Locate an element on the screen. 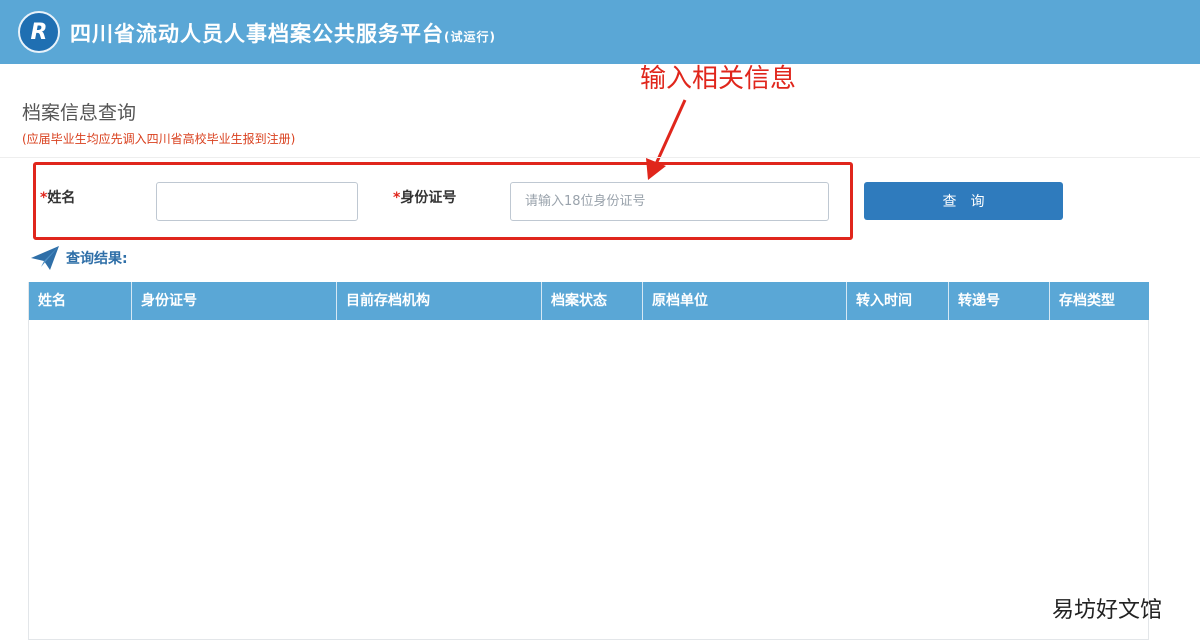  column-header: 身份证号 is located at coordinates (234, 301).